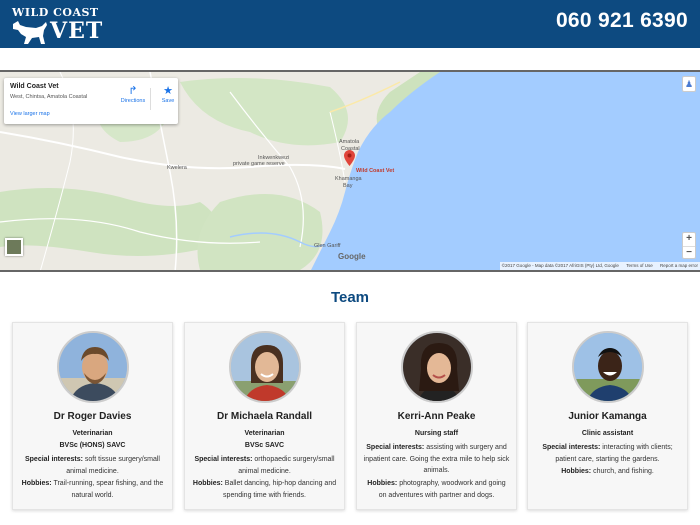 The width and height of the screenshot is (700, 525). What do you see at coordinates (177, 168) in the screenshot?
I see `map-label-kwelera: Kwelera` at bounding box center [177, 168].